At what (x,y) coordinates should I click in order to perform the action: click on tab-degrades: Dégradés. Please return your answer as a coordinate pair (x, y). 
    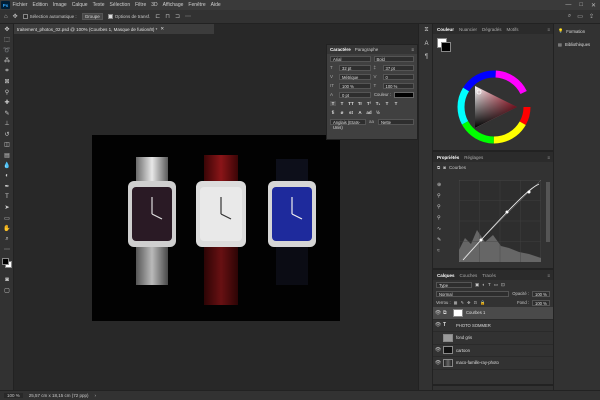
    Looking at the image, I should click on (492, 29).